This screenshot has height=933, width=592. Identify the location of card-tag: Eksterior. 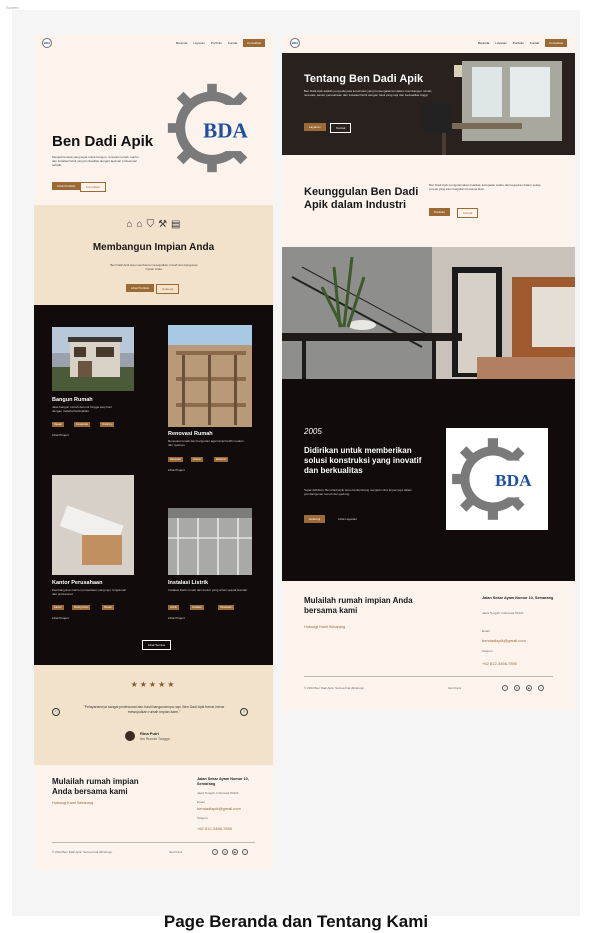
(221, 459).